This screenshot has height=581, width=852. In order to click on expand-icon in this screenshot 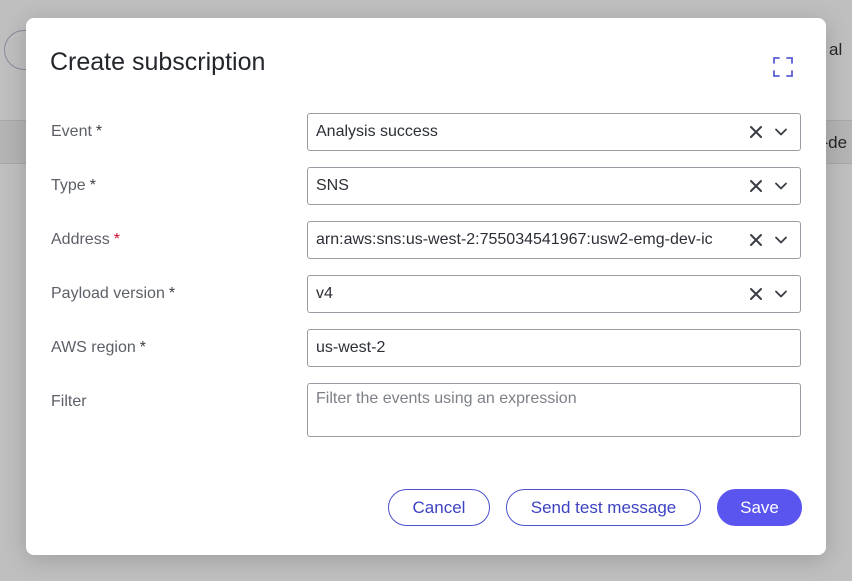, I will do `click(783, 67)`.